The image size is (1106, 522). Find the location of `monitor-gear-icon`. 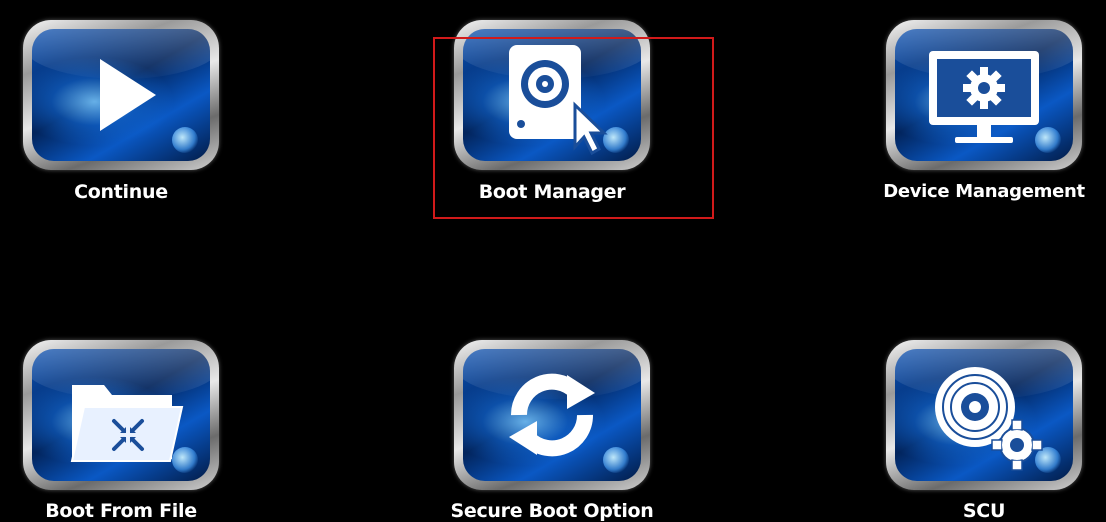

monitor-gear-icon is located at coordinates (984, 97).